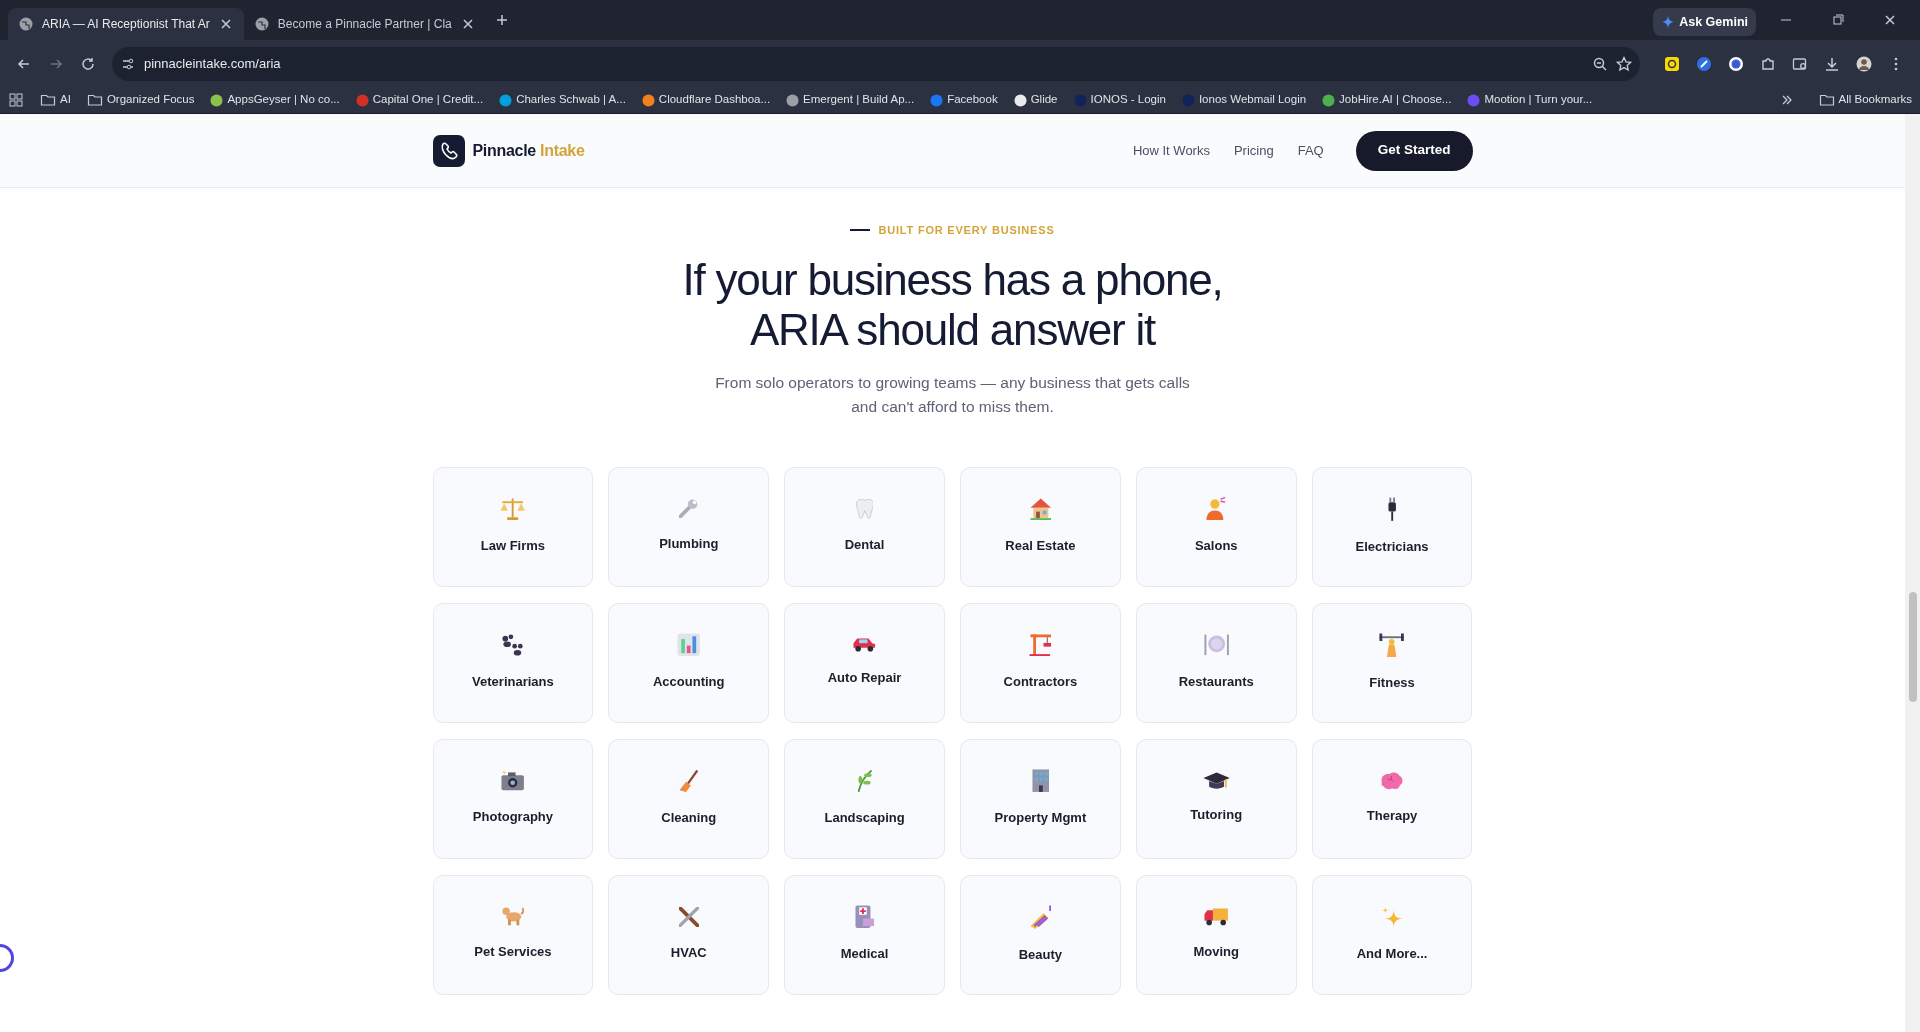 This screenshot has height=1032, width=1920. Describe the element at coordinates (1040, 662) in the screenshot. I see `business-card: Contractors` at that location.